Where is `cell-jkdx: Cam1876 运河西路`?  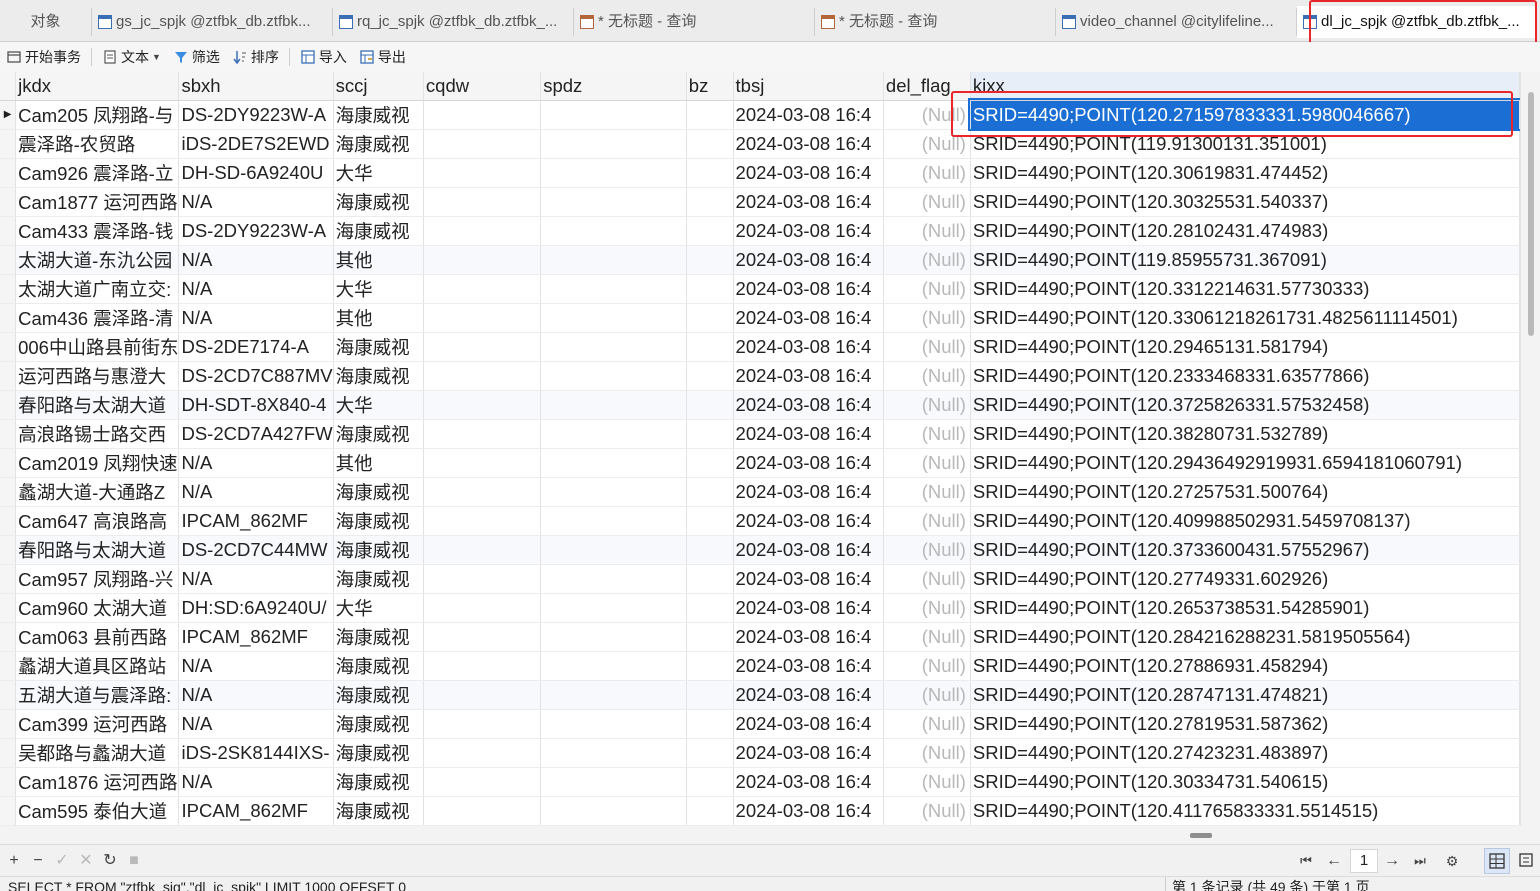 cell-jkdx: Cam1876 运河西路 is located at coordinates (97, 782).